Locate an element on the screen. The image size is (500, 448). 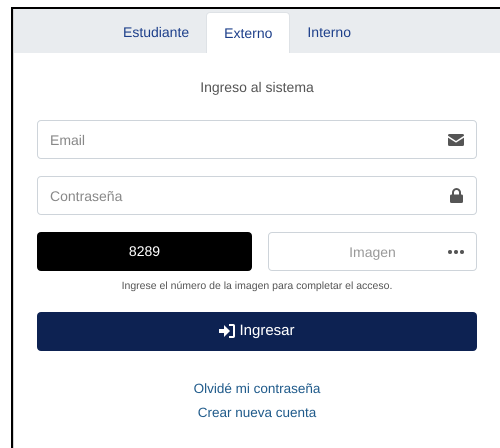
tab: Externo is located at coordinates (248, 32).